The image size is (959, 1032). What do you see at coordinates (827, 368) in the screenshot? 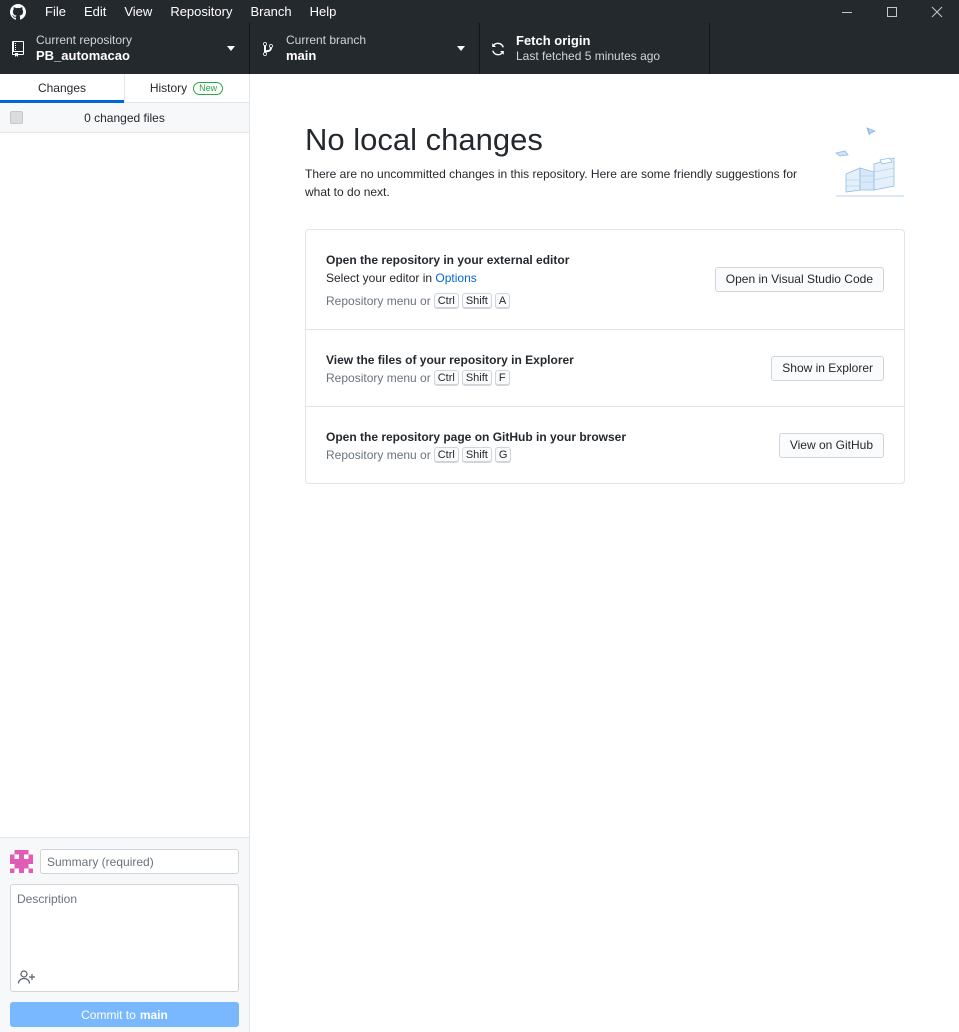
I see `show-in-explorer-button: Show in Explorer` at bounding box center [827, 368].